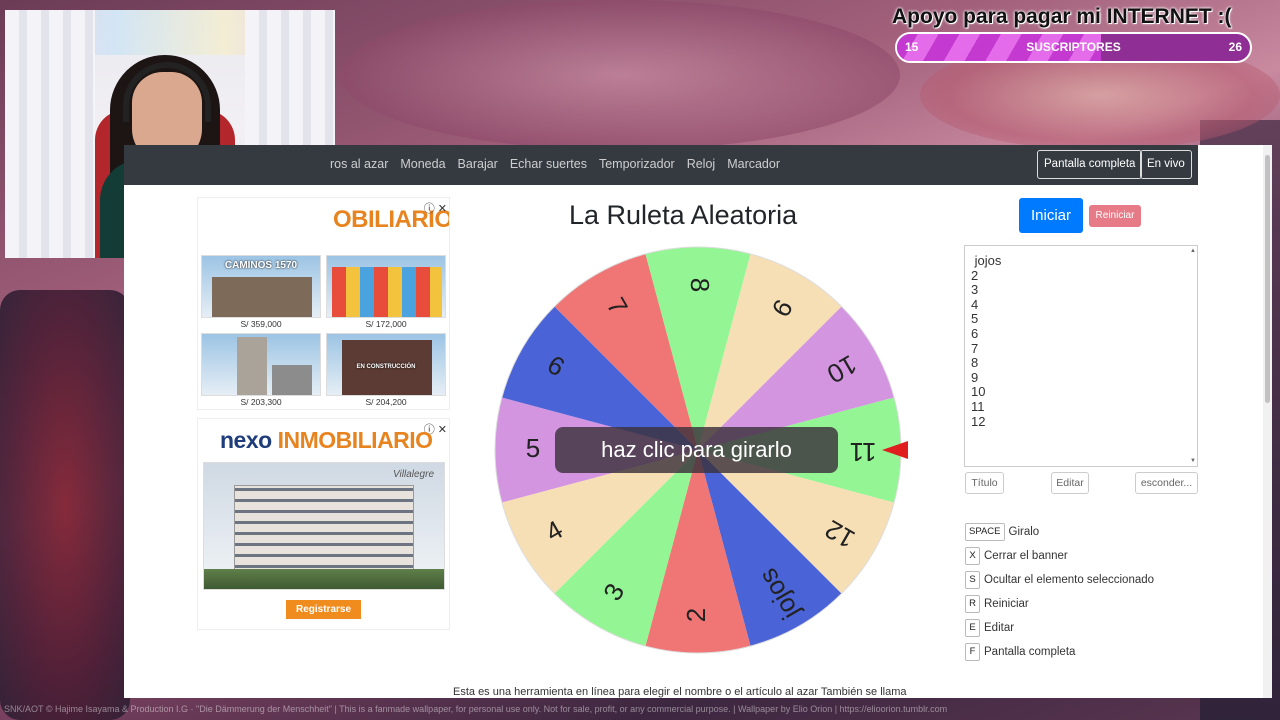 The image size is (1280, 720). Describe the element at coordinates (324, 579) in the screenshot. I see `ad-trees` at that location.